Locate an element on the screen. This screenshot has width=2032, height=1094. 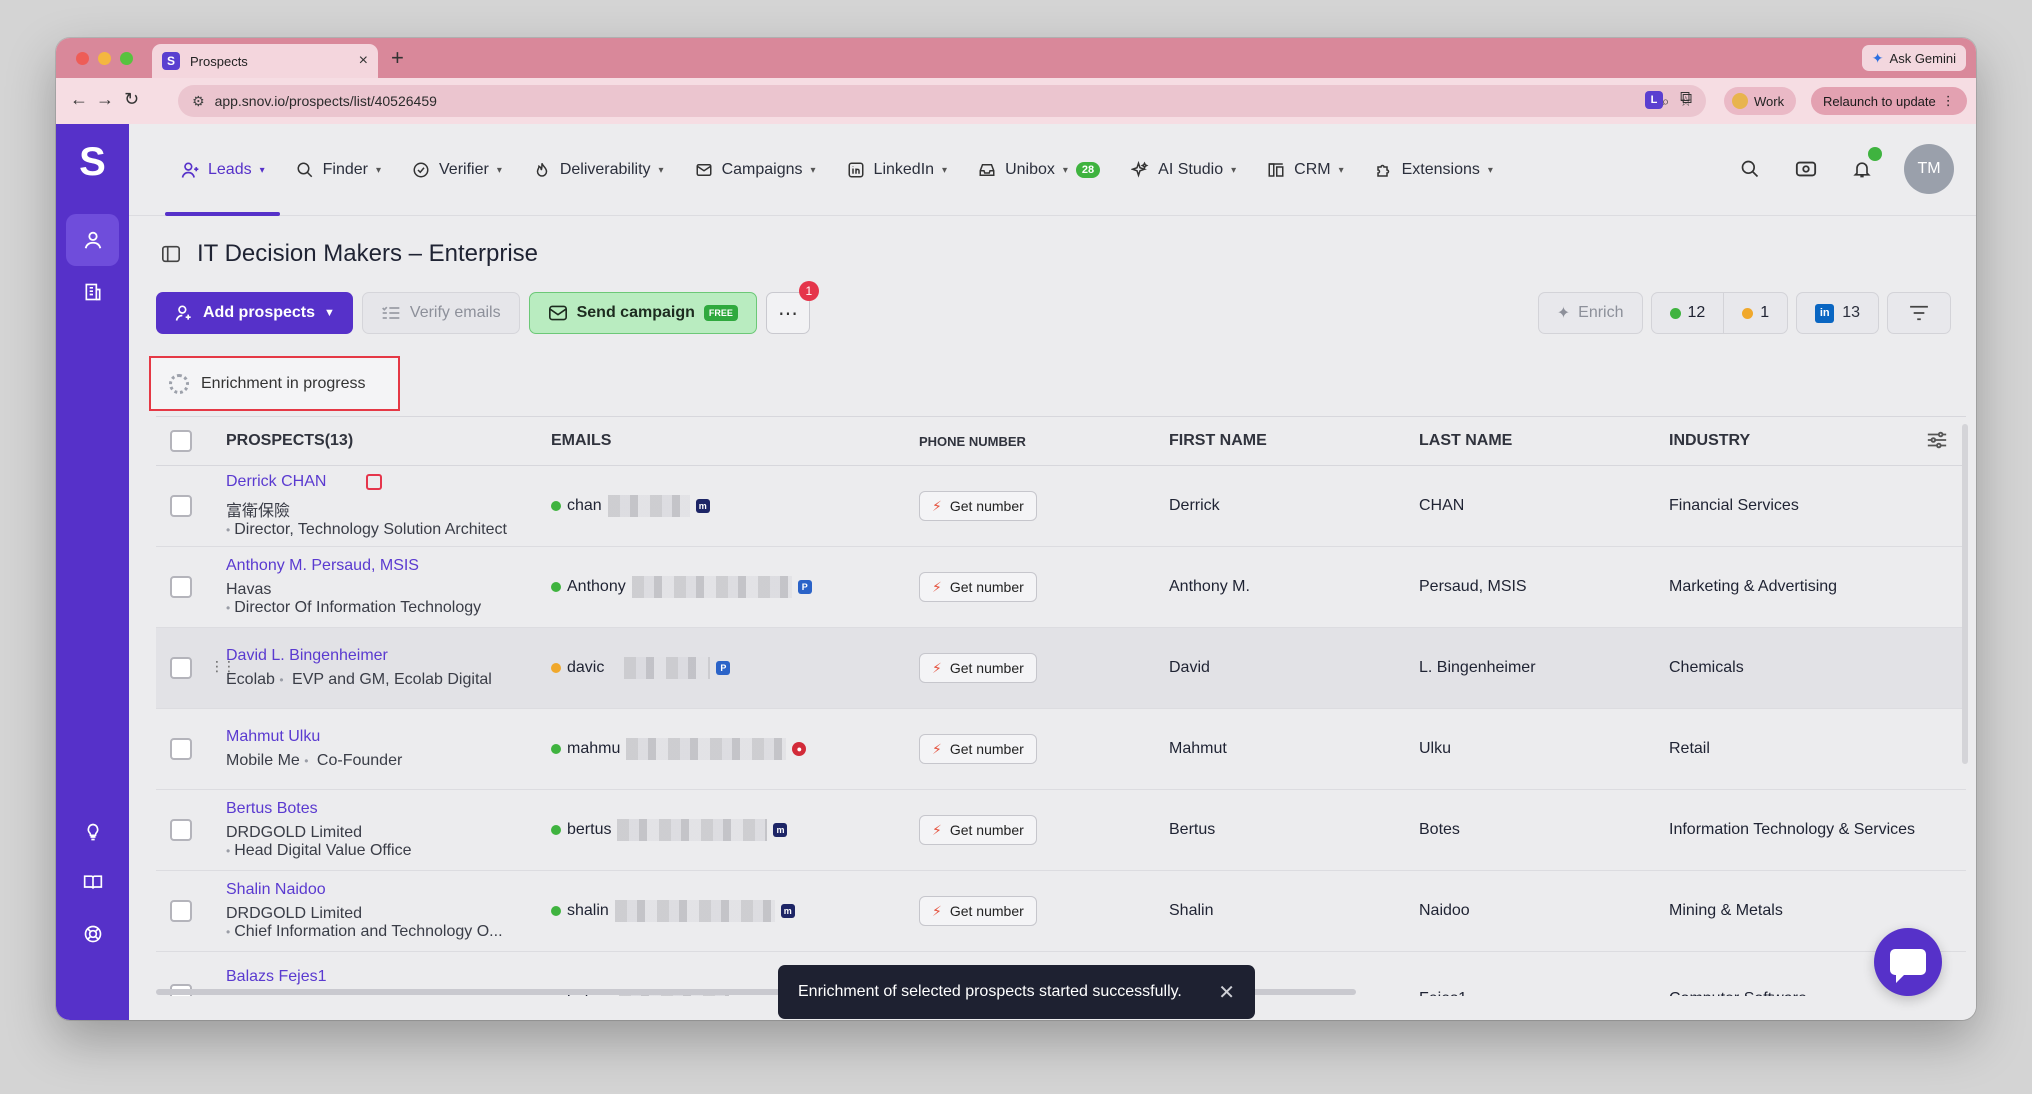
nav-leads: Leads ▾ is located at coordinates (222, 170).